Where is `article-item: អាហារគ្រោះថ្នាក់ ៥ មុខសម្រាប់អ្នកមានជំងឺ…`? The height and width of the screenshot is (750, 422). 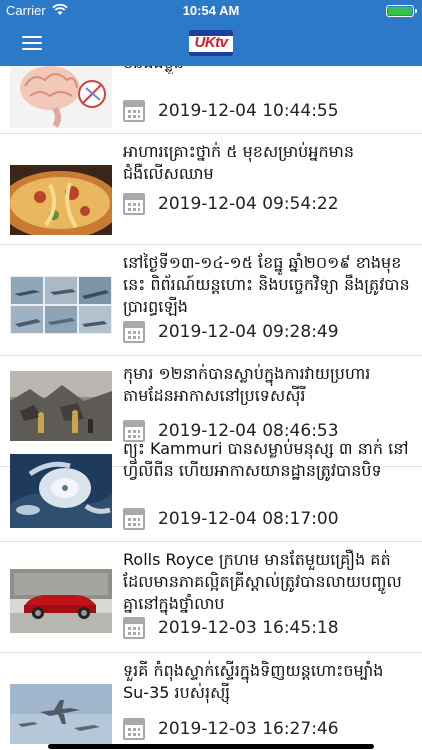
article-item: អាហារគ្រោះថ្នាក់ ៥ មុខសម្រាប់អ្នកមានជំងឺ… is located at coordinates (211, 190).